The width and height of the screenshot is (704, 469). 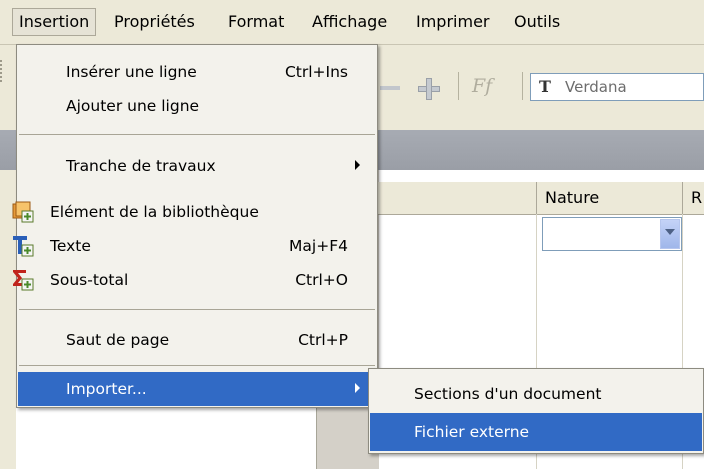 I want to click on truetype-font-icon: T, so click(x=545, y=86).